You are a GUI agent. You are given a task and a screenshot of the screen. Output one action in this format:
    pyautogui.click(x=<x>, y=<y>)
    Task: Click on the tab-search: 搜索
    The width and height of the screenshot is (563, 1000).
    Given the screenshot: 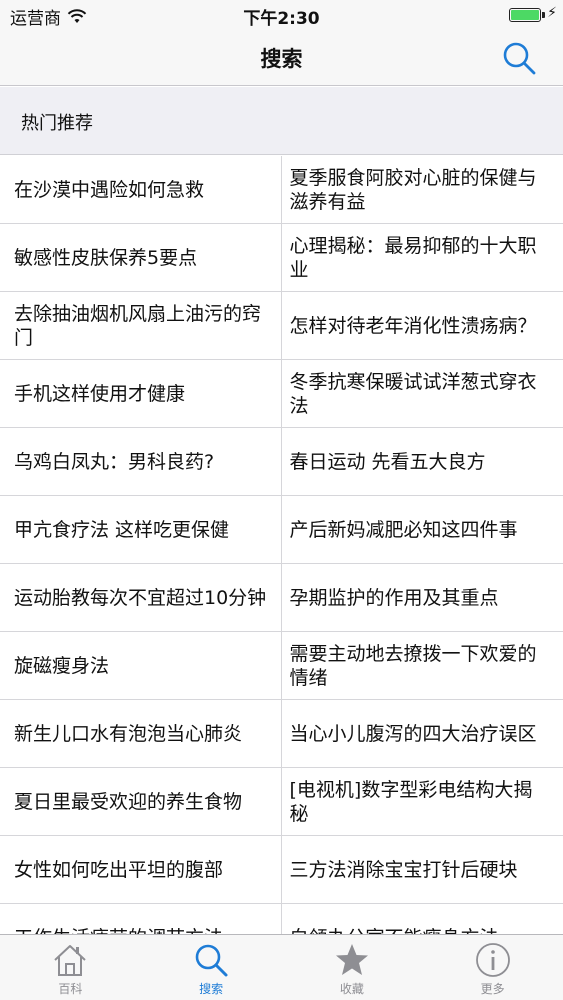 What is the action you would take?
    pyautogui.click(x=211, y=967)
    